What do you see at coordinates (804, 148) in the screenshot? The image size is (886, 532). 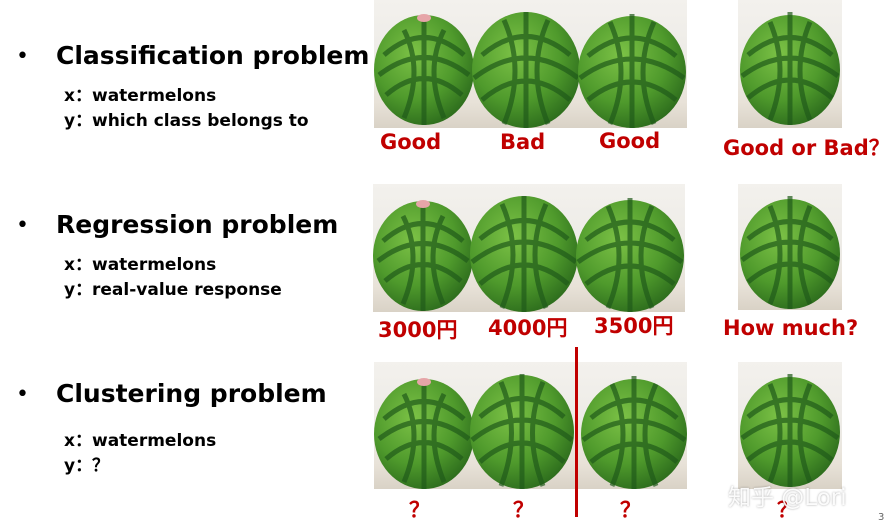 I see `query-label: Good or Bad？` at bounding box center [804, 148].